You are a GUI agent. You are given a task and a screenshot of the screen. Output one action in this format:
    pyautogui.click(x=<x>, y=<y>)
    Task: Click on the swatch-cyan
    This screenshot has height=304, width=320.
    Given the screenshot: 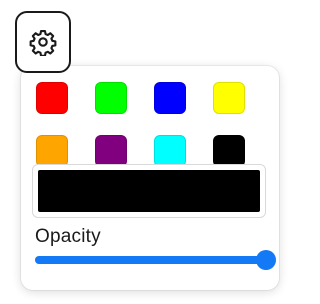 What is the action you would take?
    pyautogui.click(x=170, y=151)
    